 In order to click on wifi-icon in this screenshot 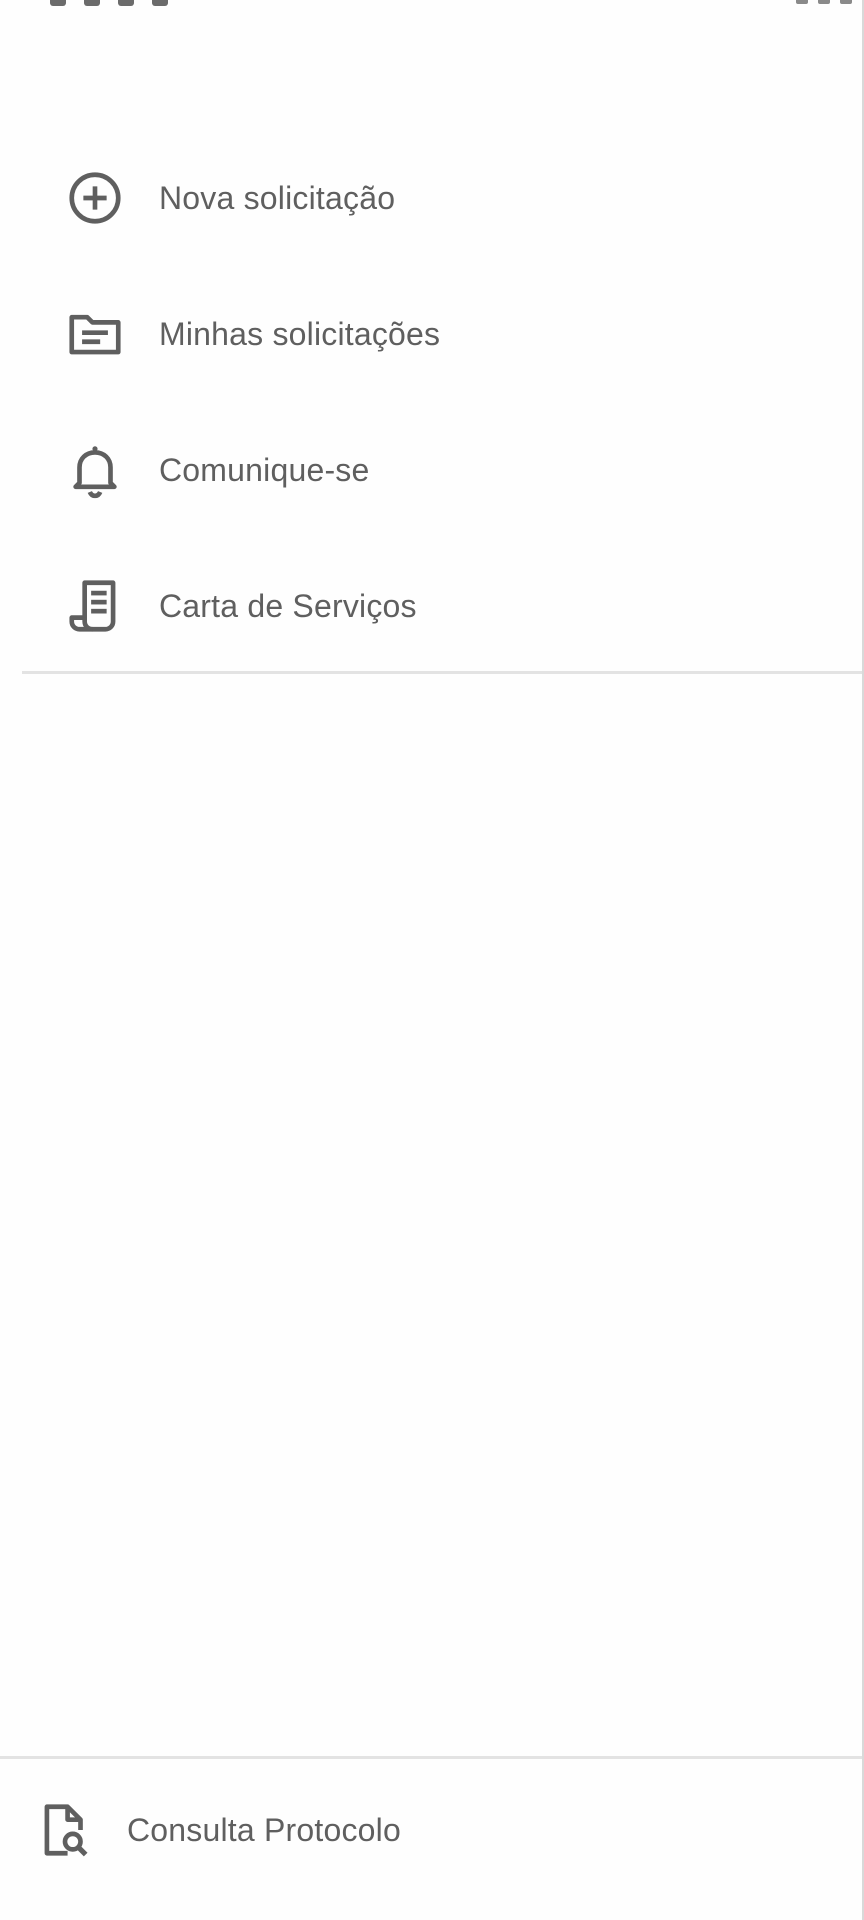, I will do `click(824, 2)`.